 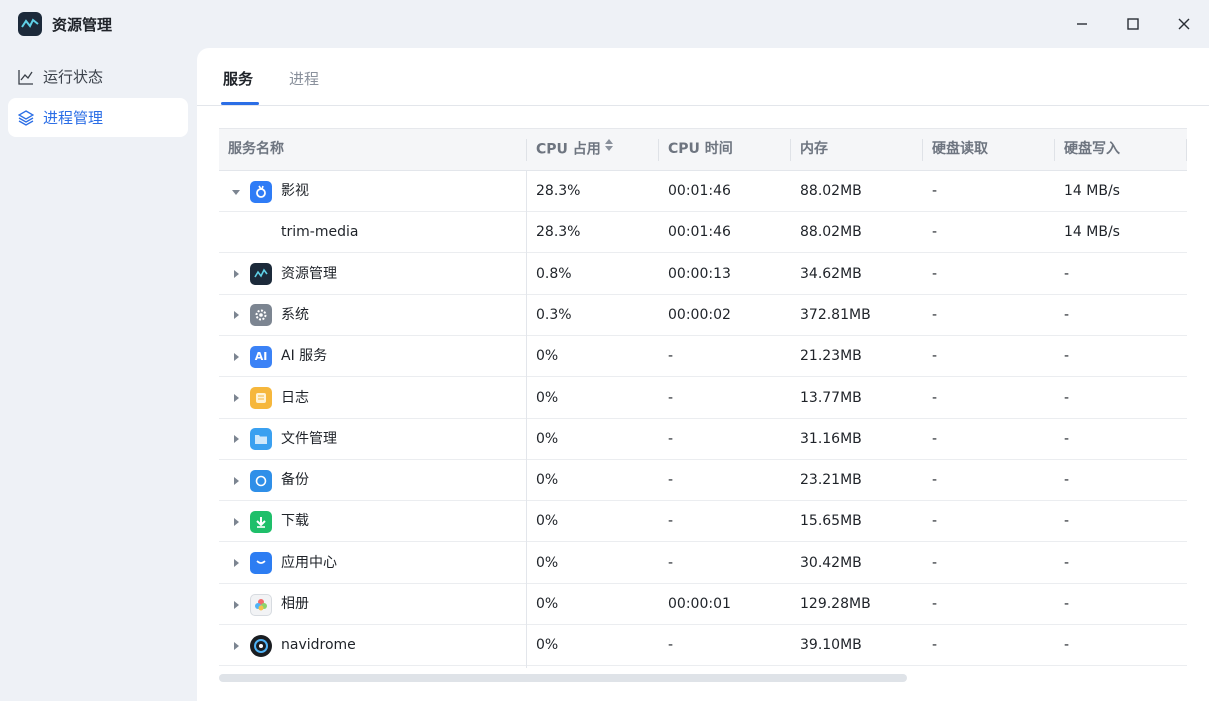 I want to click on table-row: 资源管理 0.8% 00:00:13 34.62MB - -, so click(x=703, y=274).